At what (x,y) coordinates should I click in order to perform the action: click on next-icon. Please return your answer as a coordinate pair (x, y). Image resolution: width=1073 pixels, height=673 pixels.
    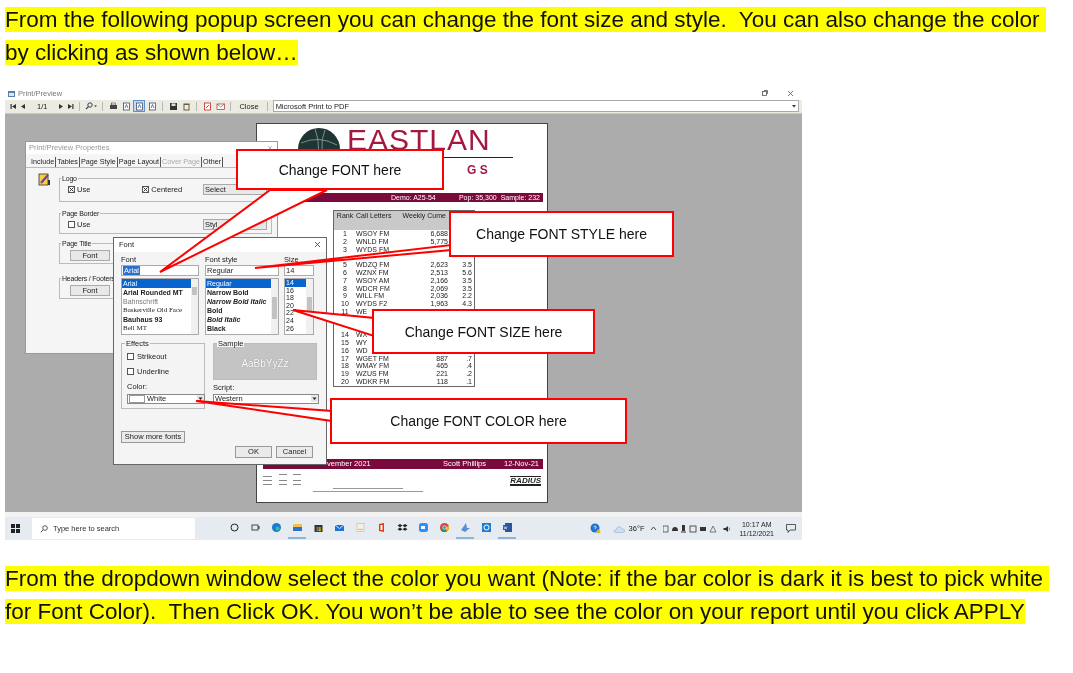
    Looking at the image, I should click on (61, 106).